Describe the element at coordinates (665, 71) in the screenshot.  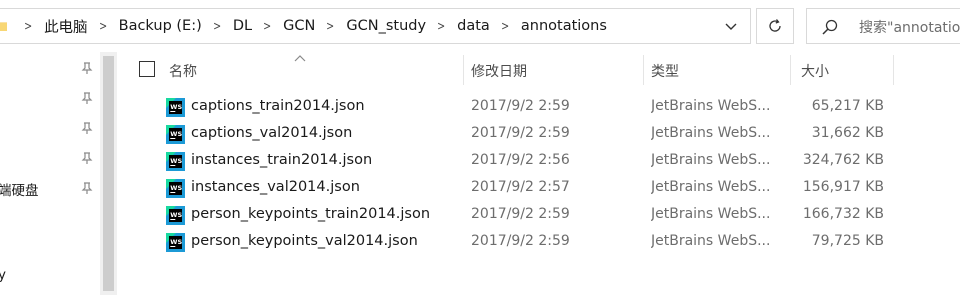
I see `column-type-header: 类型` at that location.